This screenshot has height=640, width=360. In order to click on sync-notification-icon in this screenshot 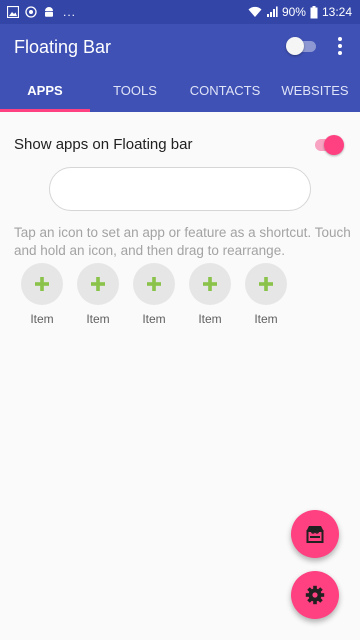, I will do `click(31, 12)`.